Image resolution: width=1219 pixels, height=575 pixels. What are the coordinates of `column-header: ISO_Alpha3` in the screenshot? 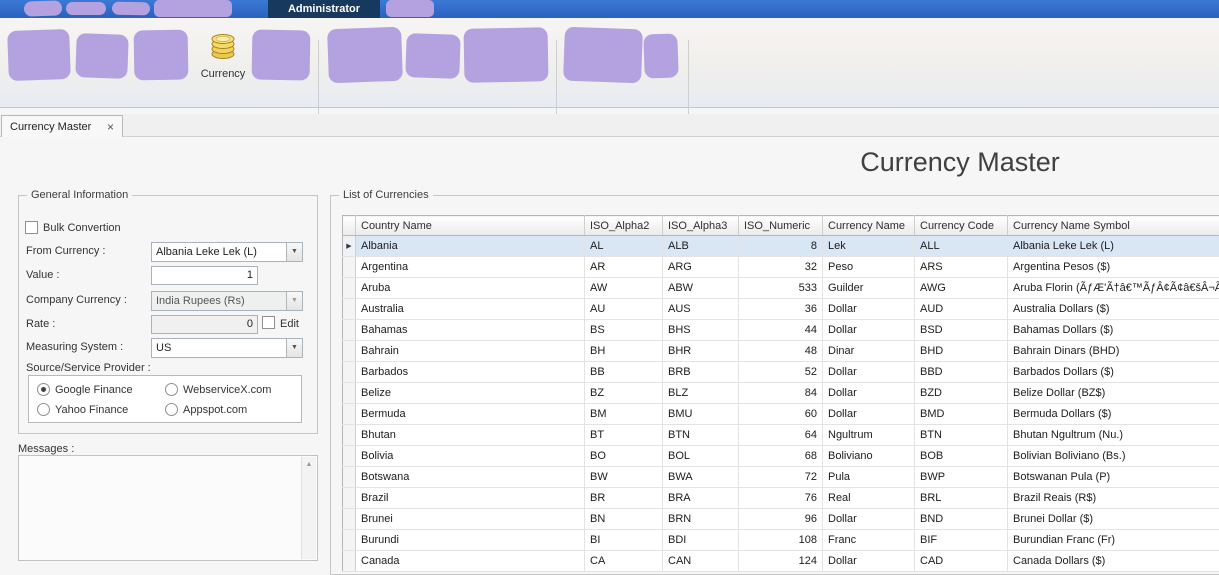 It's located at (701, 226).